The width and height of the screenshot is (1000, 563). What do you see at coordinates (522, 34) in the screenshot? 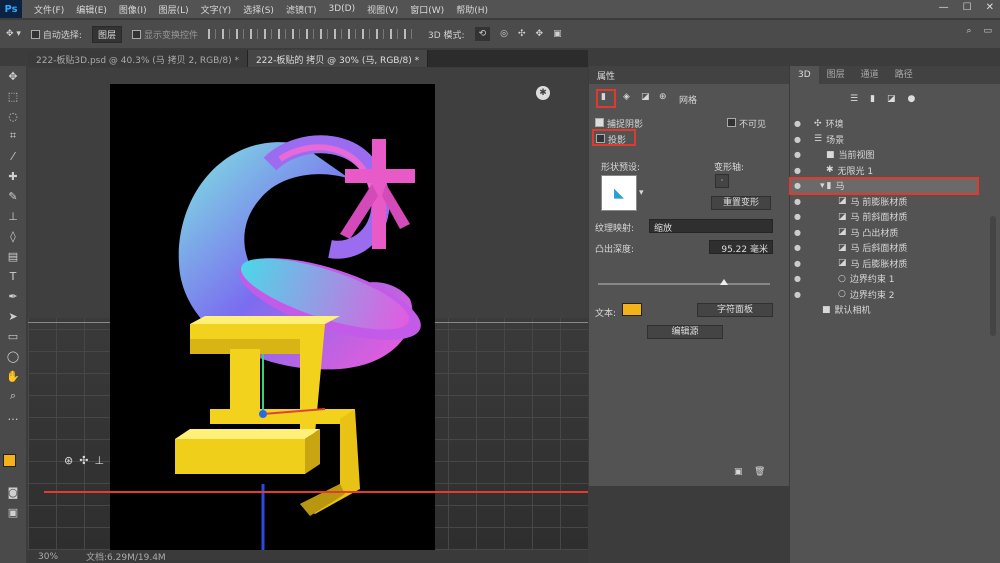
I see `3d-pan-icon: ✣` at bounding box center [522, 34].